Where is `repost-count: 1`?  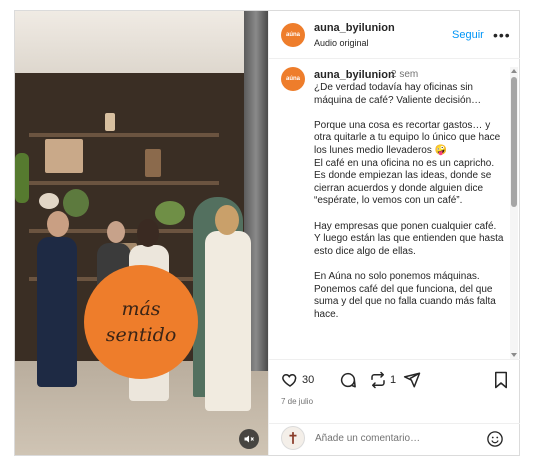 repost-count: 1 is located at coordinates (393, 380).